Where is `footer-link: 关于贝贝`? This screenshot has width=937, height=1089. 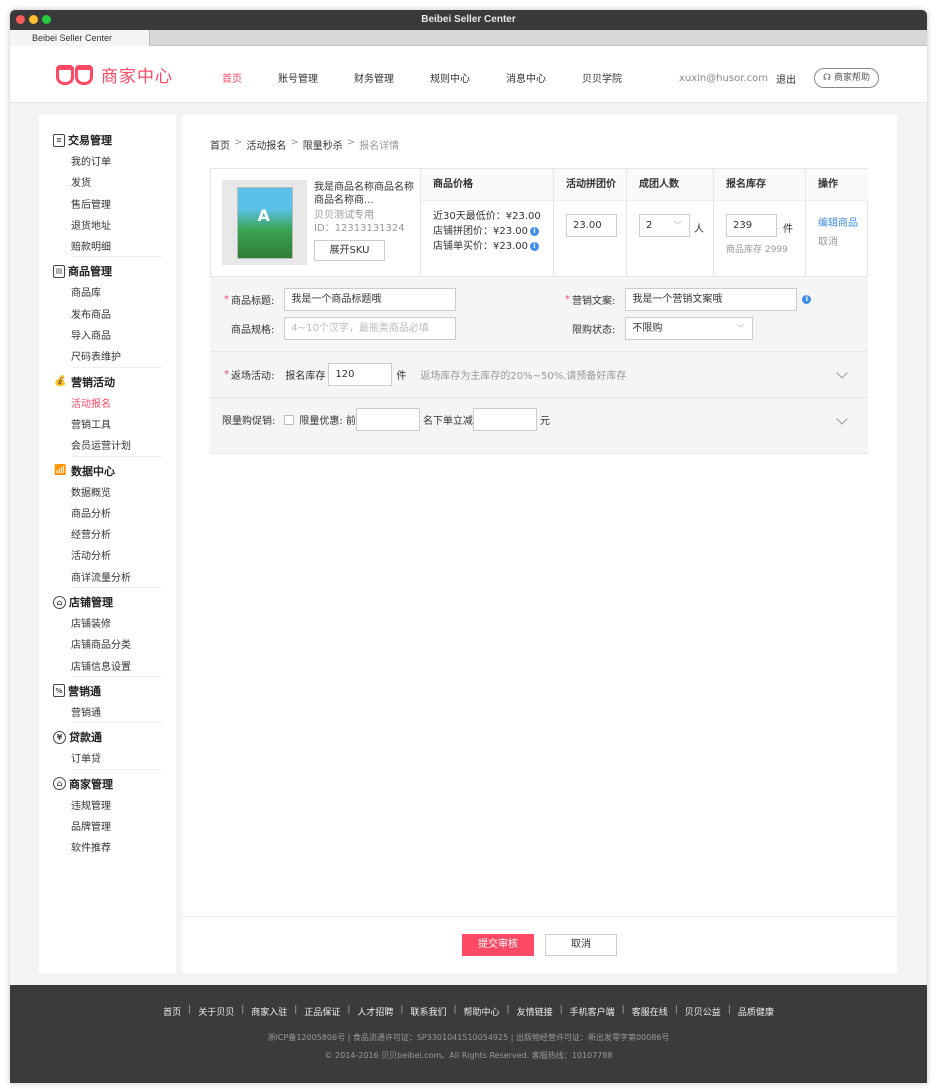 footer-link: 关于贝贝 is located at coordinates (216, 1011).